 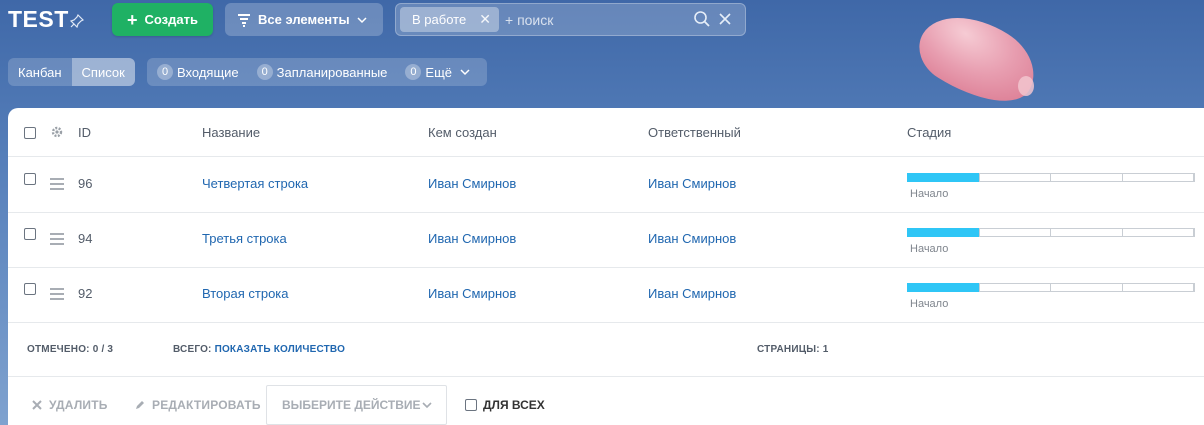 I want to click on filter-chip-label: В работе, so click(x=439, y=19).